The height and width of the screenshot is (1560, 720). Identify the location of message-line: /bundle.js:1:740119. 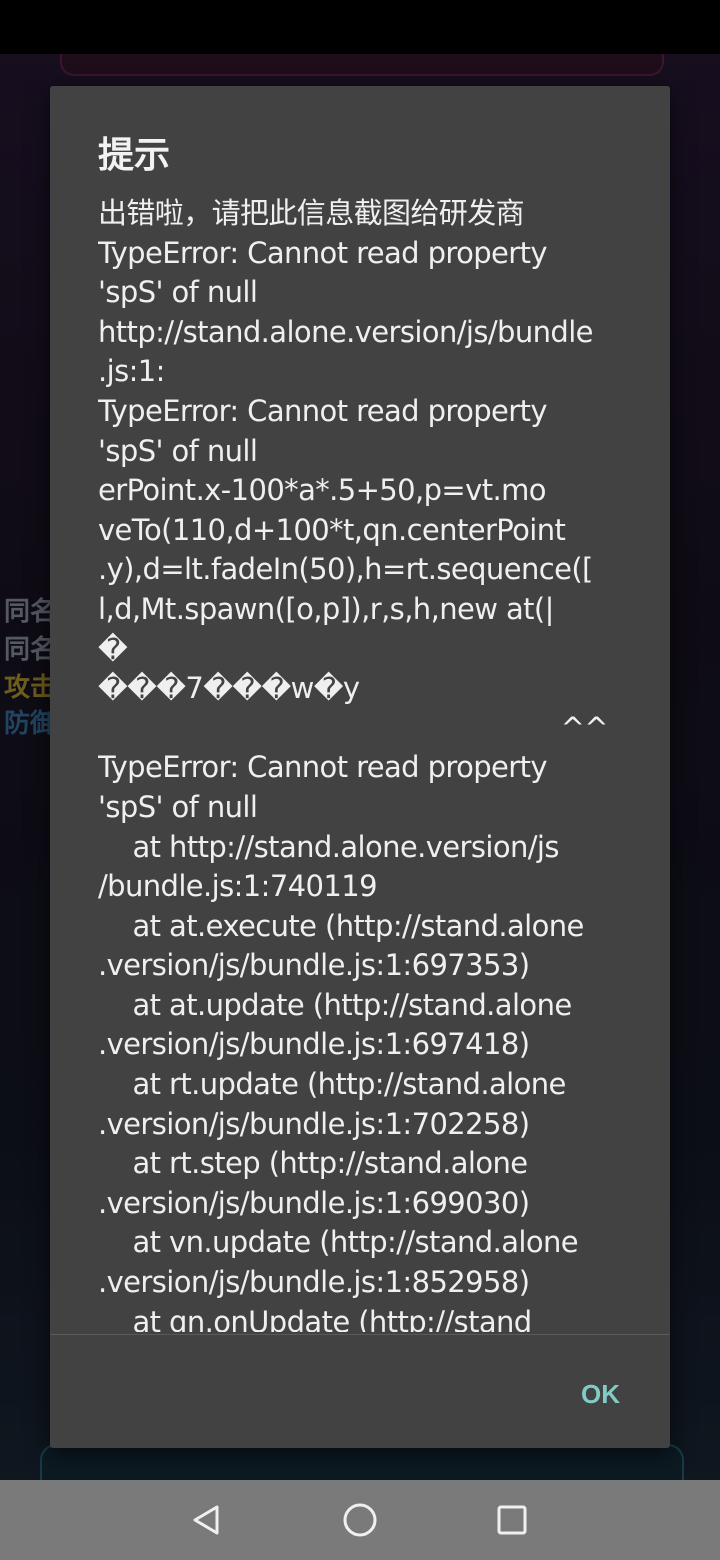
(238, 886).